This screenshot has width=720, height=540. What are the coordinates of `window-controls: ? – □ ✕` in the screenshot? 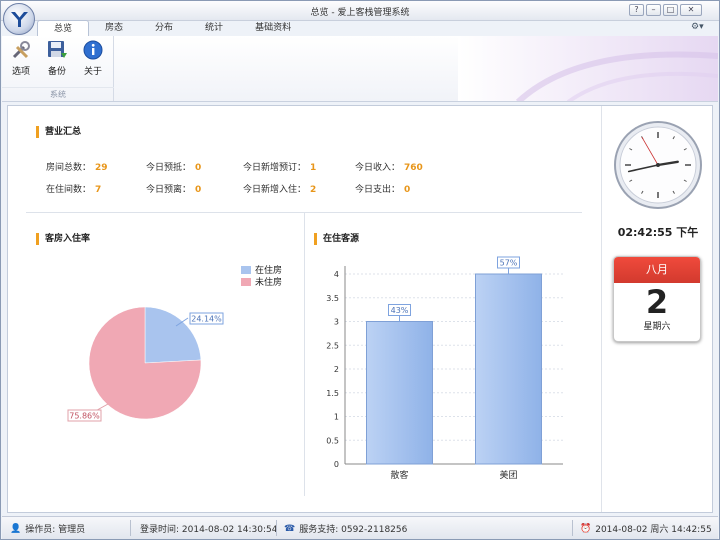 It's located at (665, 10).